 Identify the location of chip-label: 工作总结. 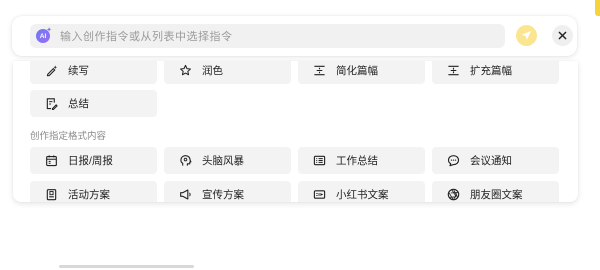
(357, 161).